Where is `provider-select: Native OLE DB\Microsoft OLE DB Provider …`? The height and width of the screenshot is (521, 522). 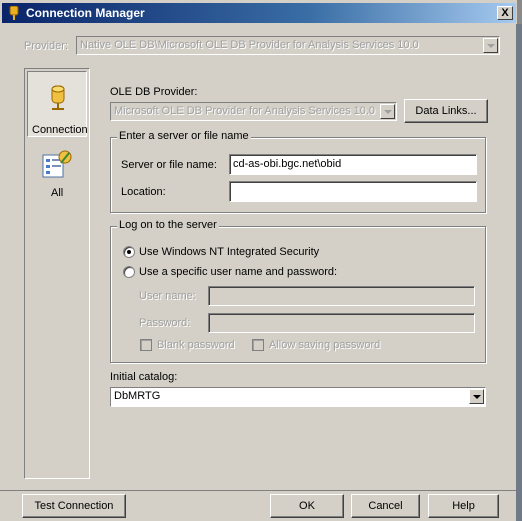
provider-select: Native OLE DB\Microsoft OLE DB Provider … is located at coordinates (288, 45).